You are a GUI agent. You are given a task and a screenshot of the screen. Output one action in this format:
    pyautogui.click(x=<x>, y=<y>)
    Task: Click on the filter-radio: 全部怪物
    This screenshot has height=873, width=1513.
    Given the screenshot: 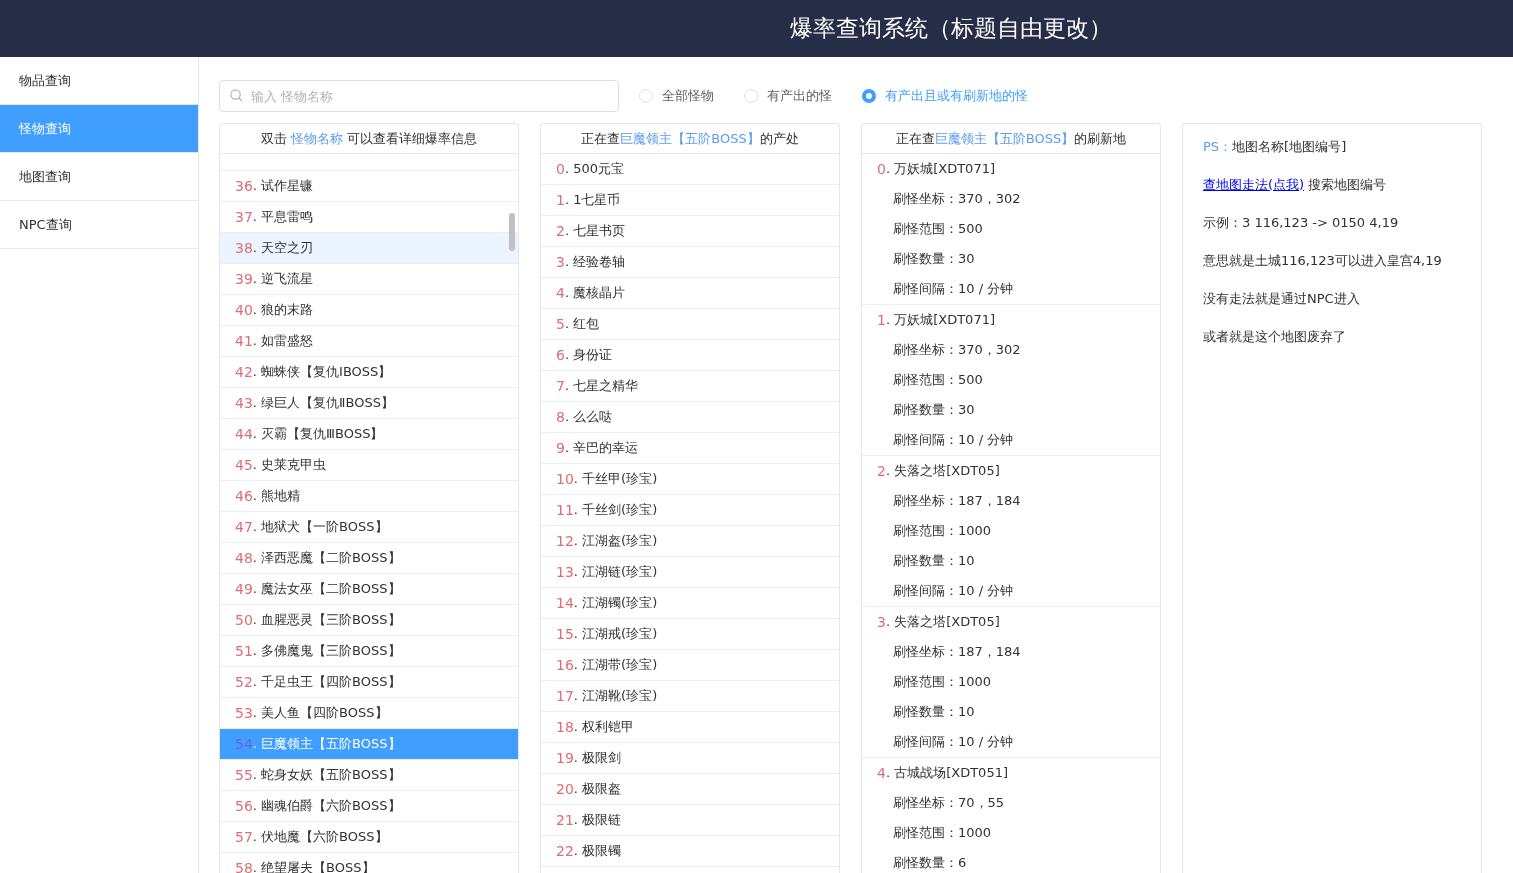 What is the action you would take?
    pyautogui.click(x=676, y=96)
    